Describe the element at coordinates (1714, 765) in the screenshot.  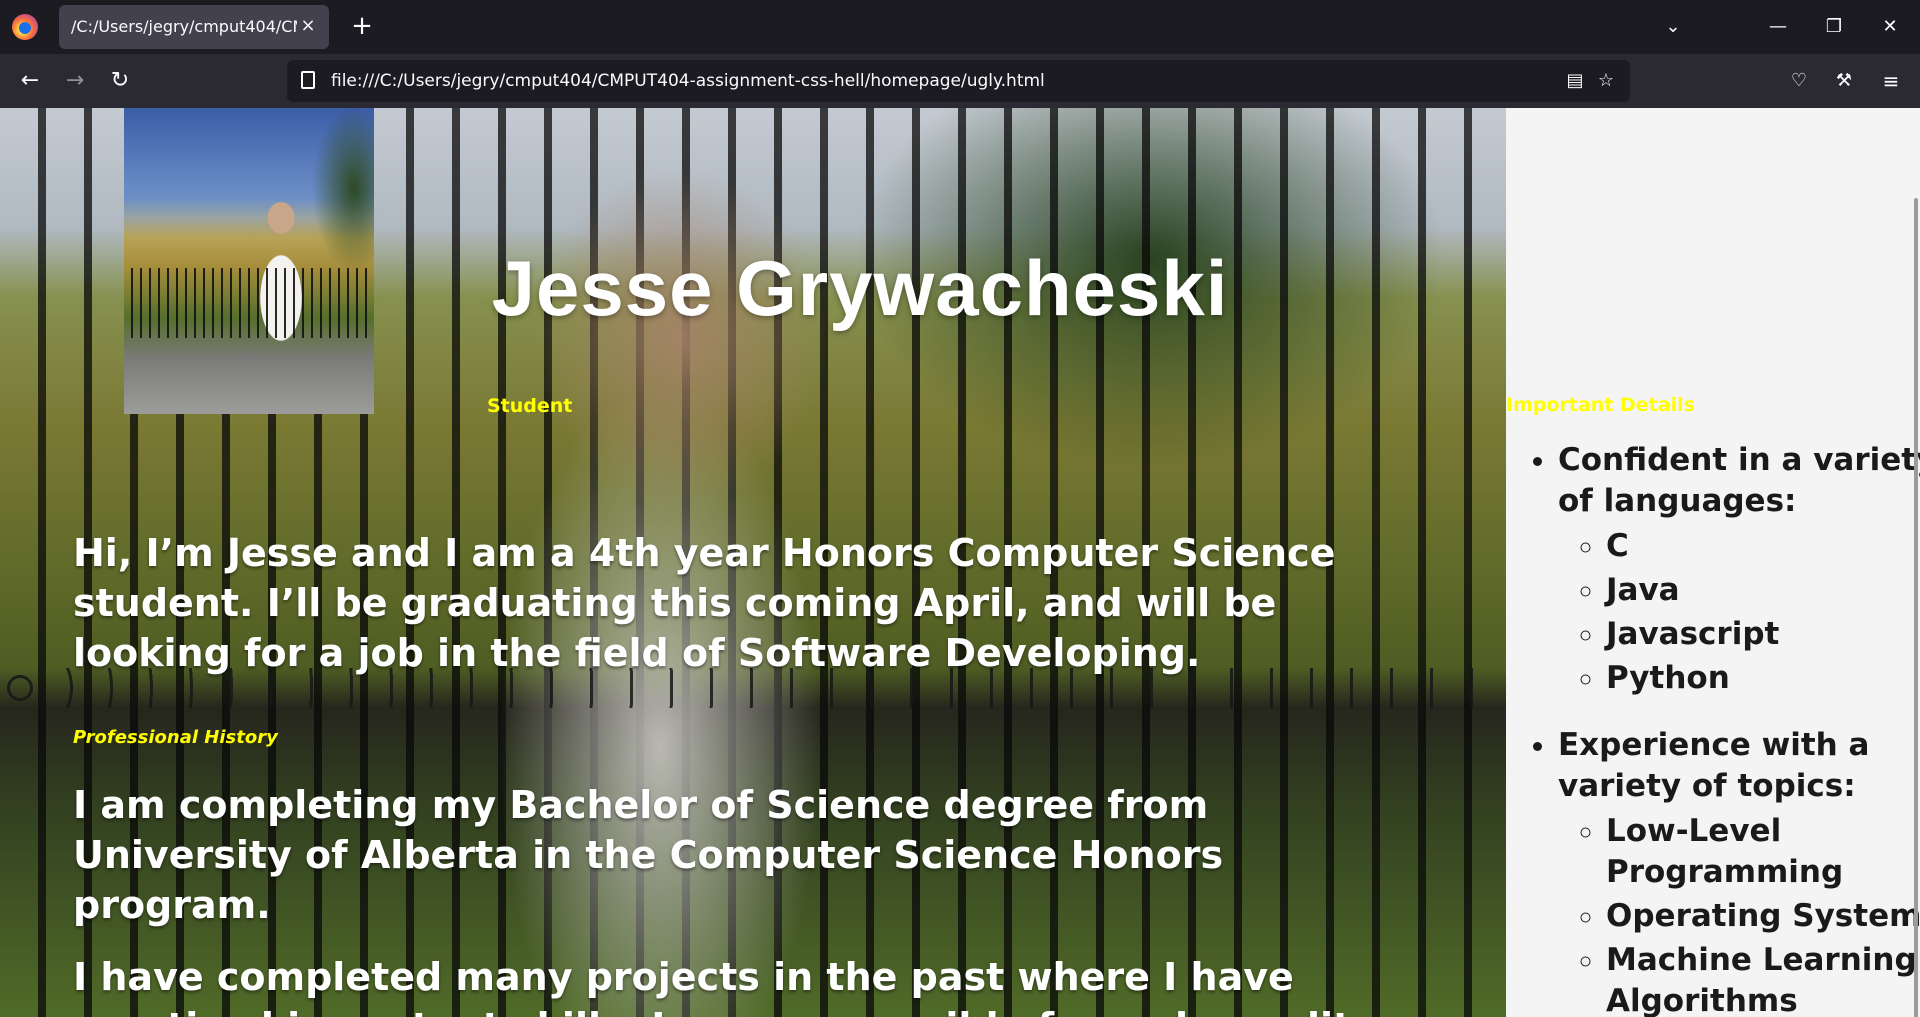
I see `list-item-text: Experience with a variety of topics:` at that location.